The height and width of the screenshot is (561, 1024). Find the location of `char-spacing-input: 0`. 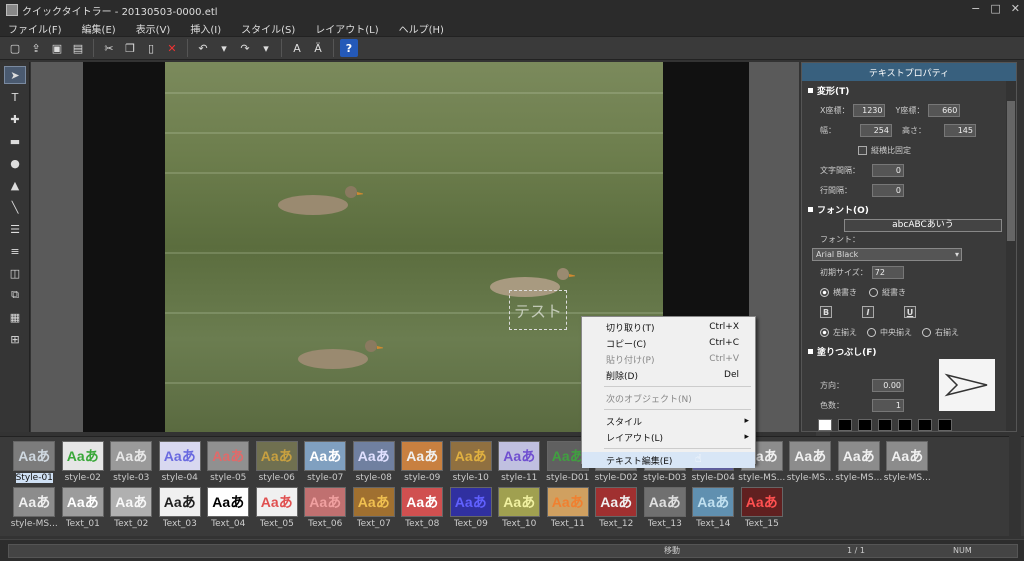

char-spacing-input: 0 is located at coordinates (888, 170).